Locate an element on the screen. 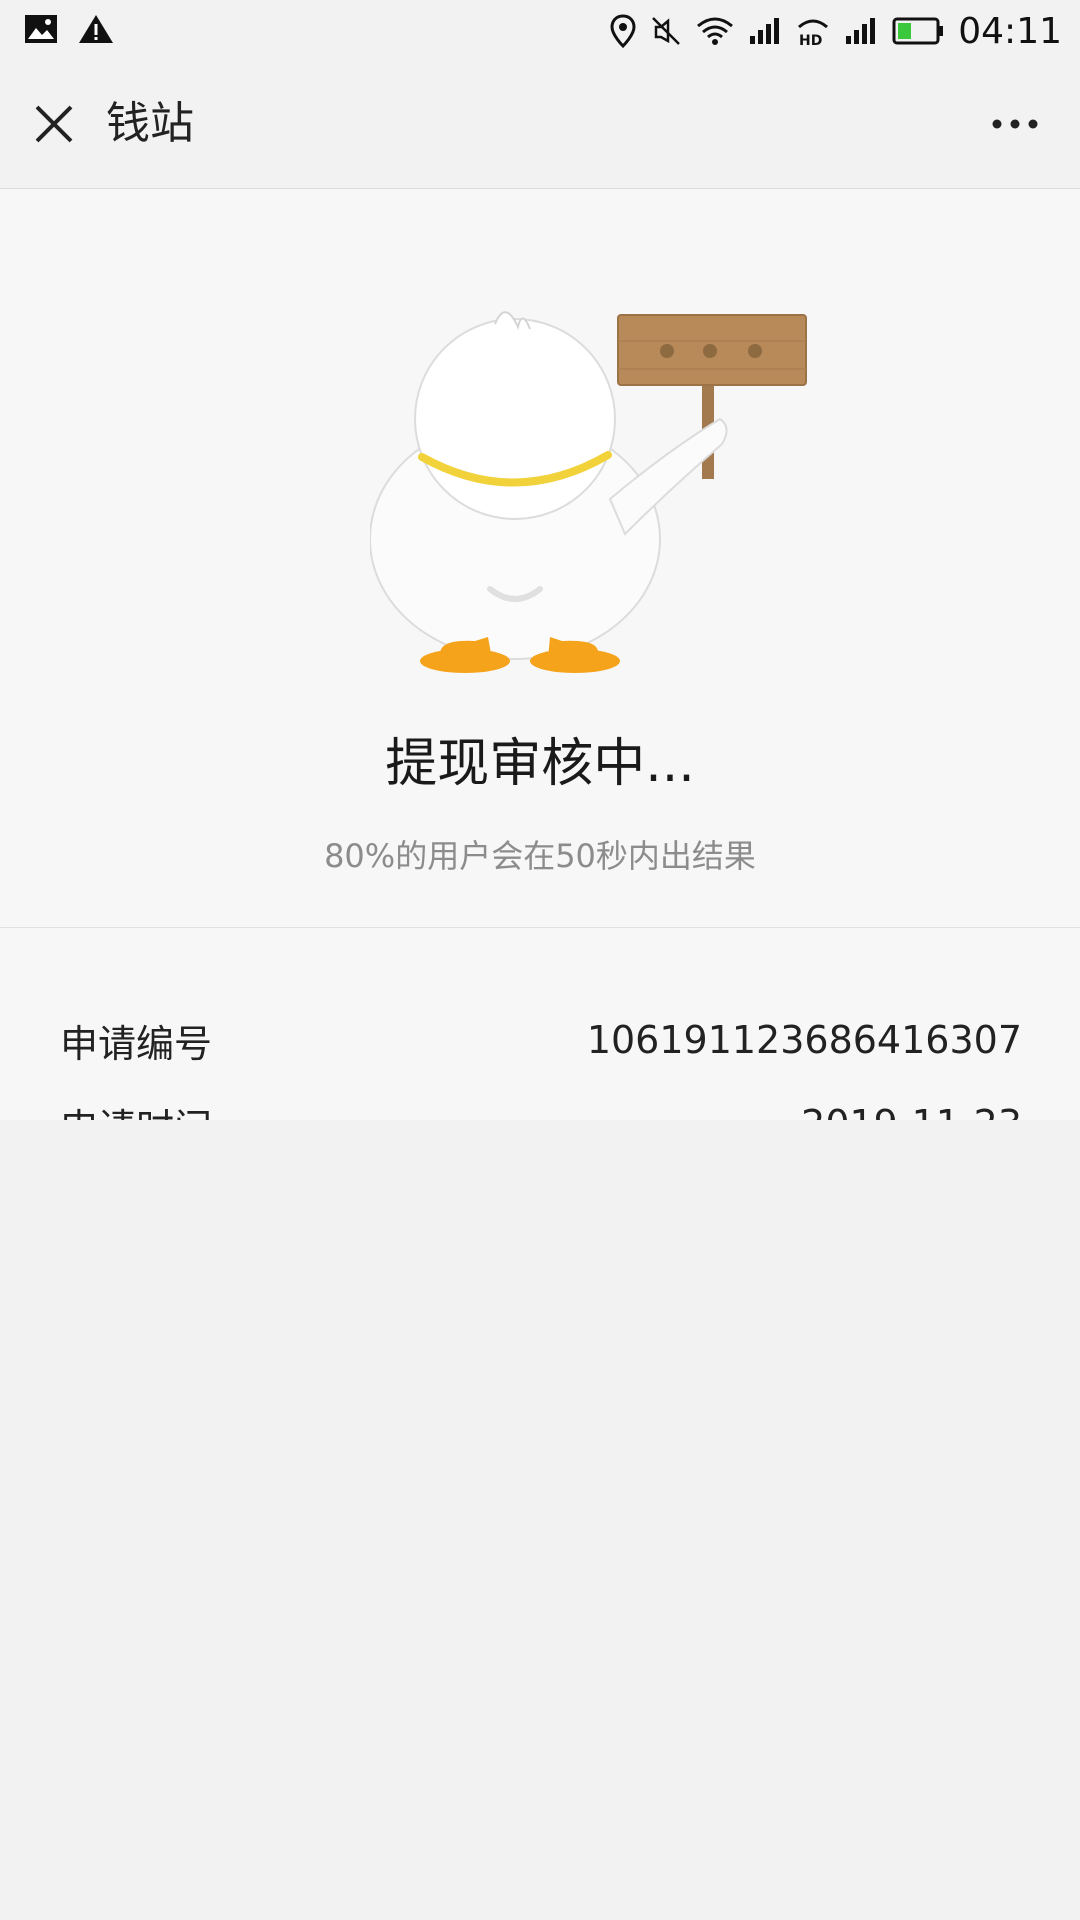  detail-row-application-number: 申请编号 106191123686416307 is located at coordinates (541, 1040).